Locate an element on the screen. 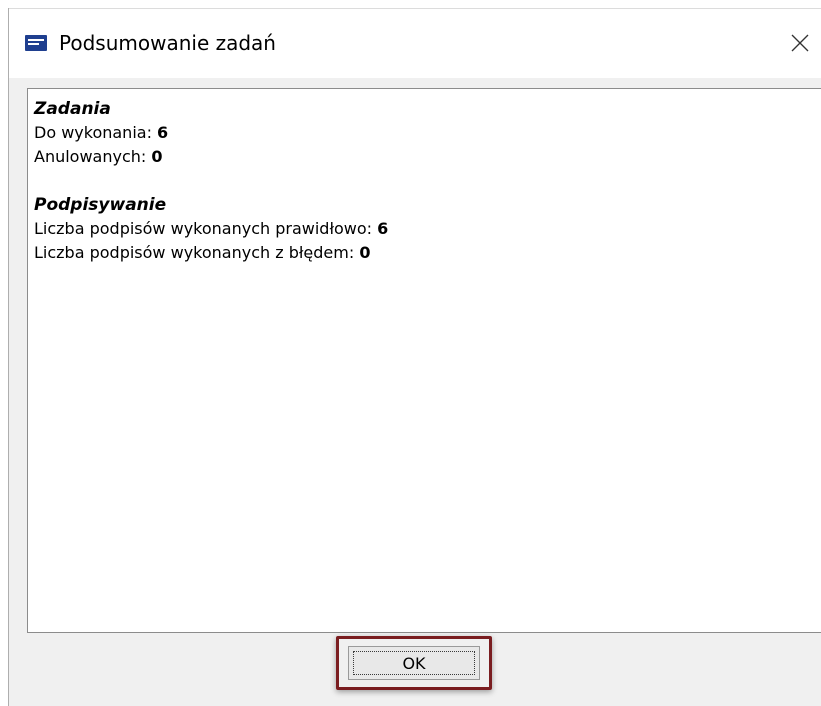  close-button is located at coordinates (799, 43).